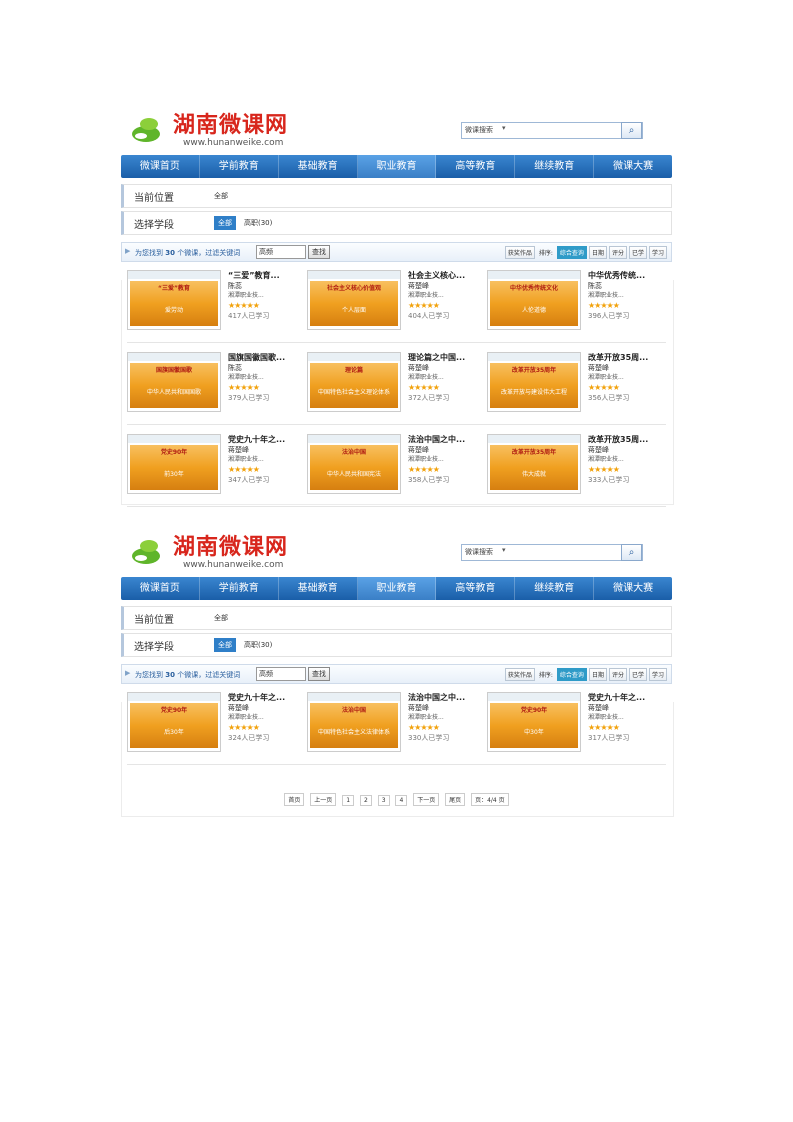  I want to click on row-divider, so click(396, 506).